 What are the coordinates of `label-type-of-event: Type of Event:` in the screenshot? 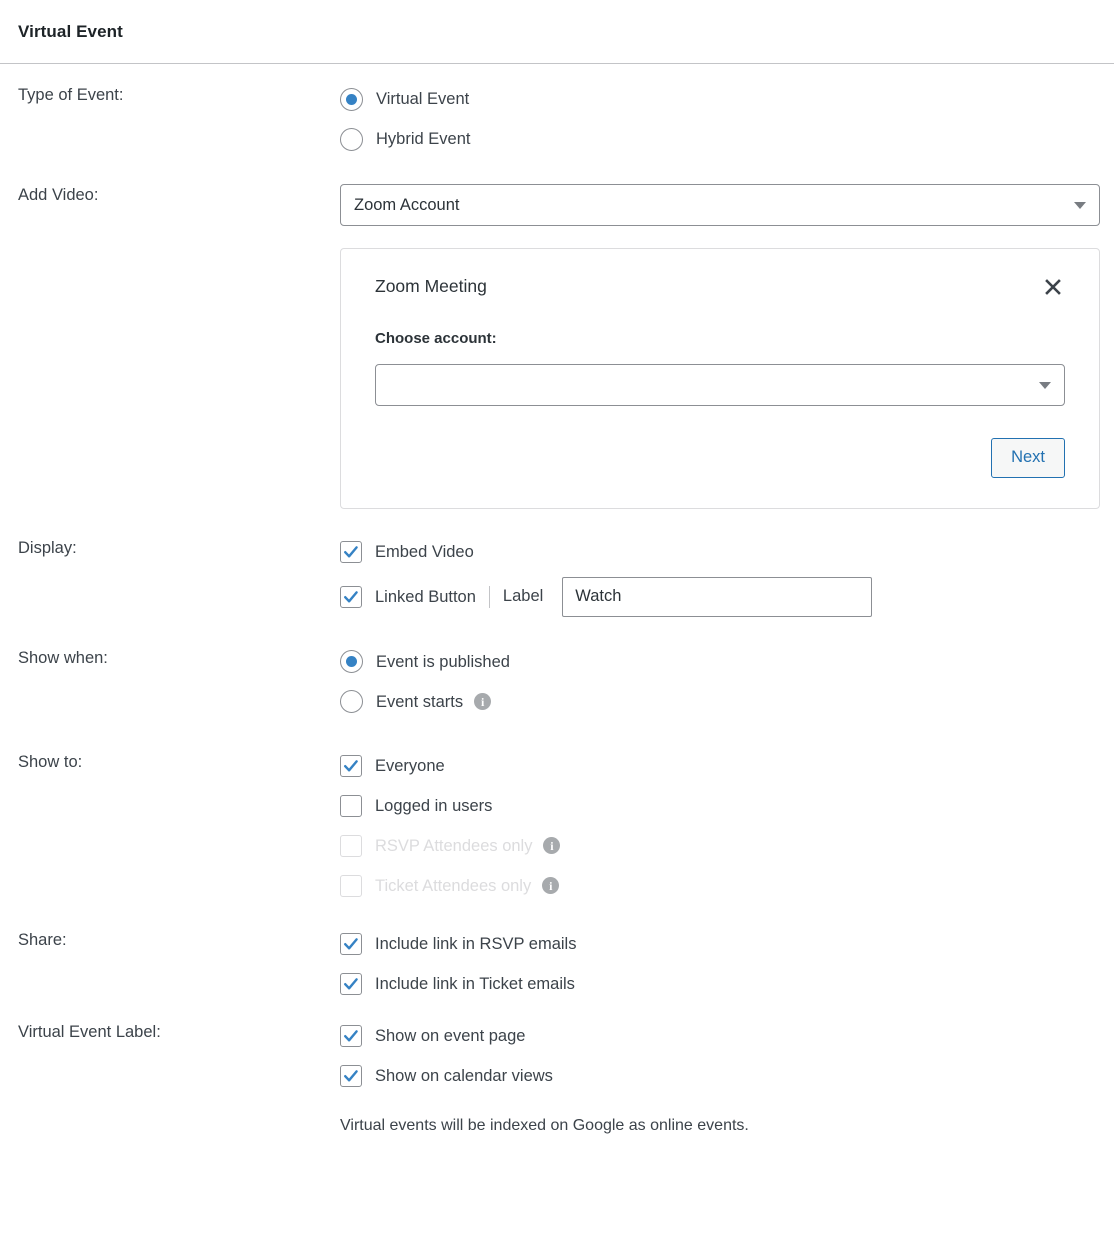 It's located at (71, 95).